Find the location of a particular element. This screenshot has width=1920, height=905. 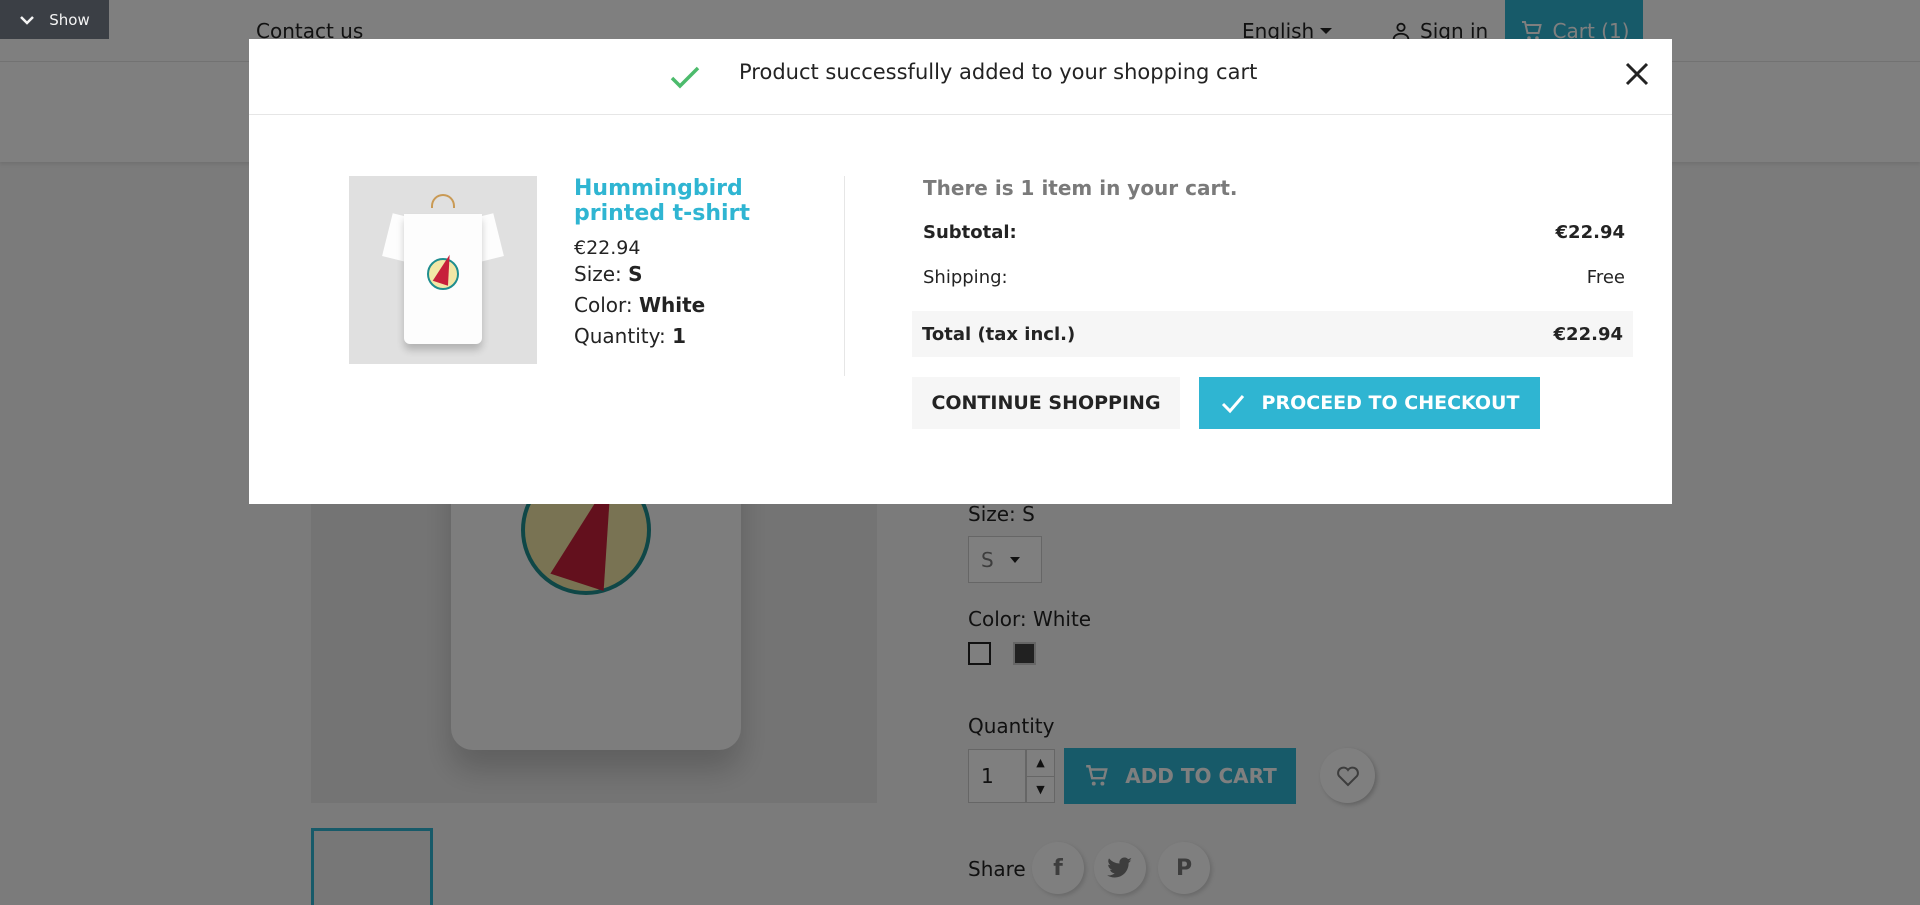

total-label: Total (tax incl.) is located at coordinates (999, 334).